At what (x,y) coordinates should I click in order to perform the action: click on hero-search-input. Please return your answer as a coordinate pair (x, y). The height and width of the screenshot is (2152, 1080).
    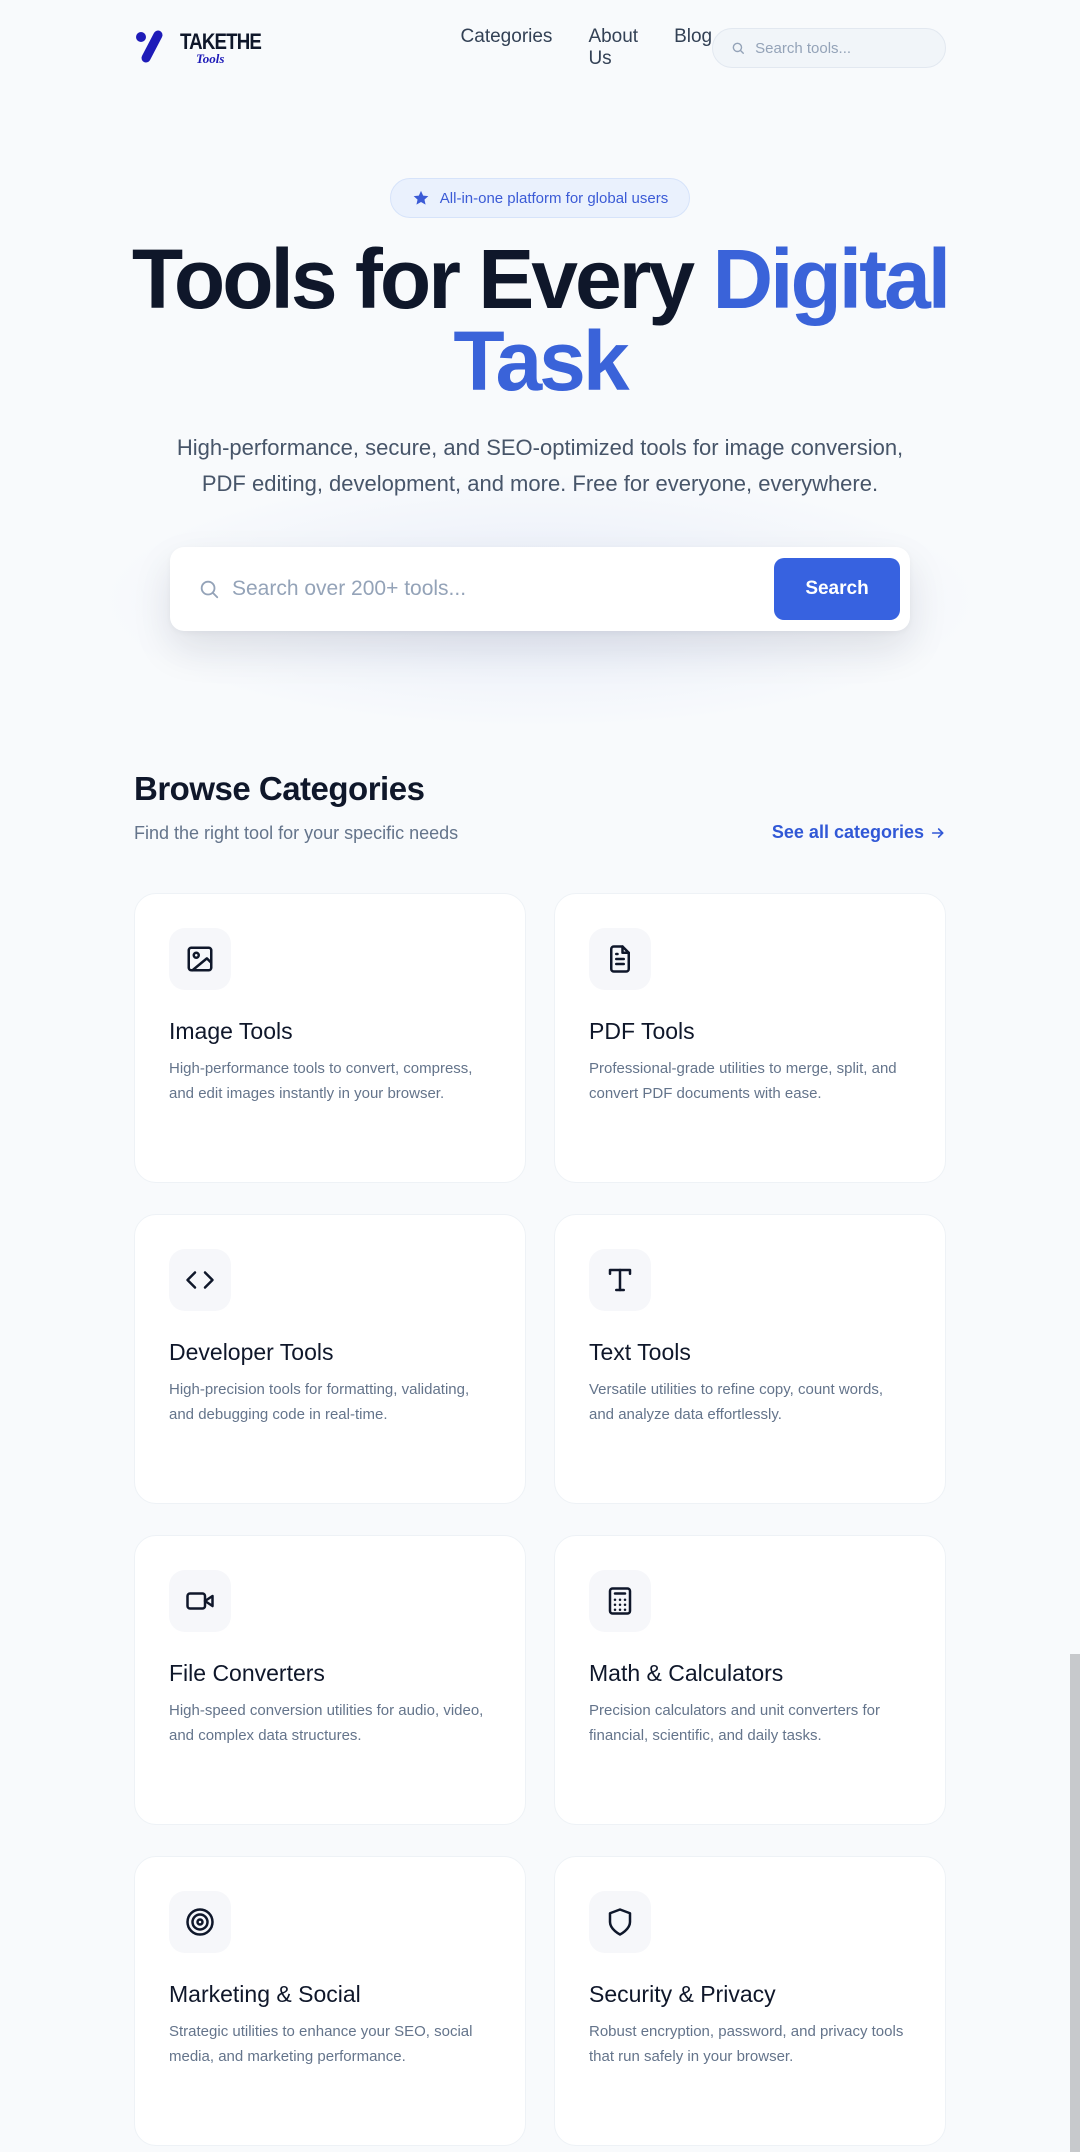
    Looking at the image, I should click on (503, 589).